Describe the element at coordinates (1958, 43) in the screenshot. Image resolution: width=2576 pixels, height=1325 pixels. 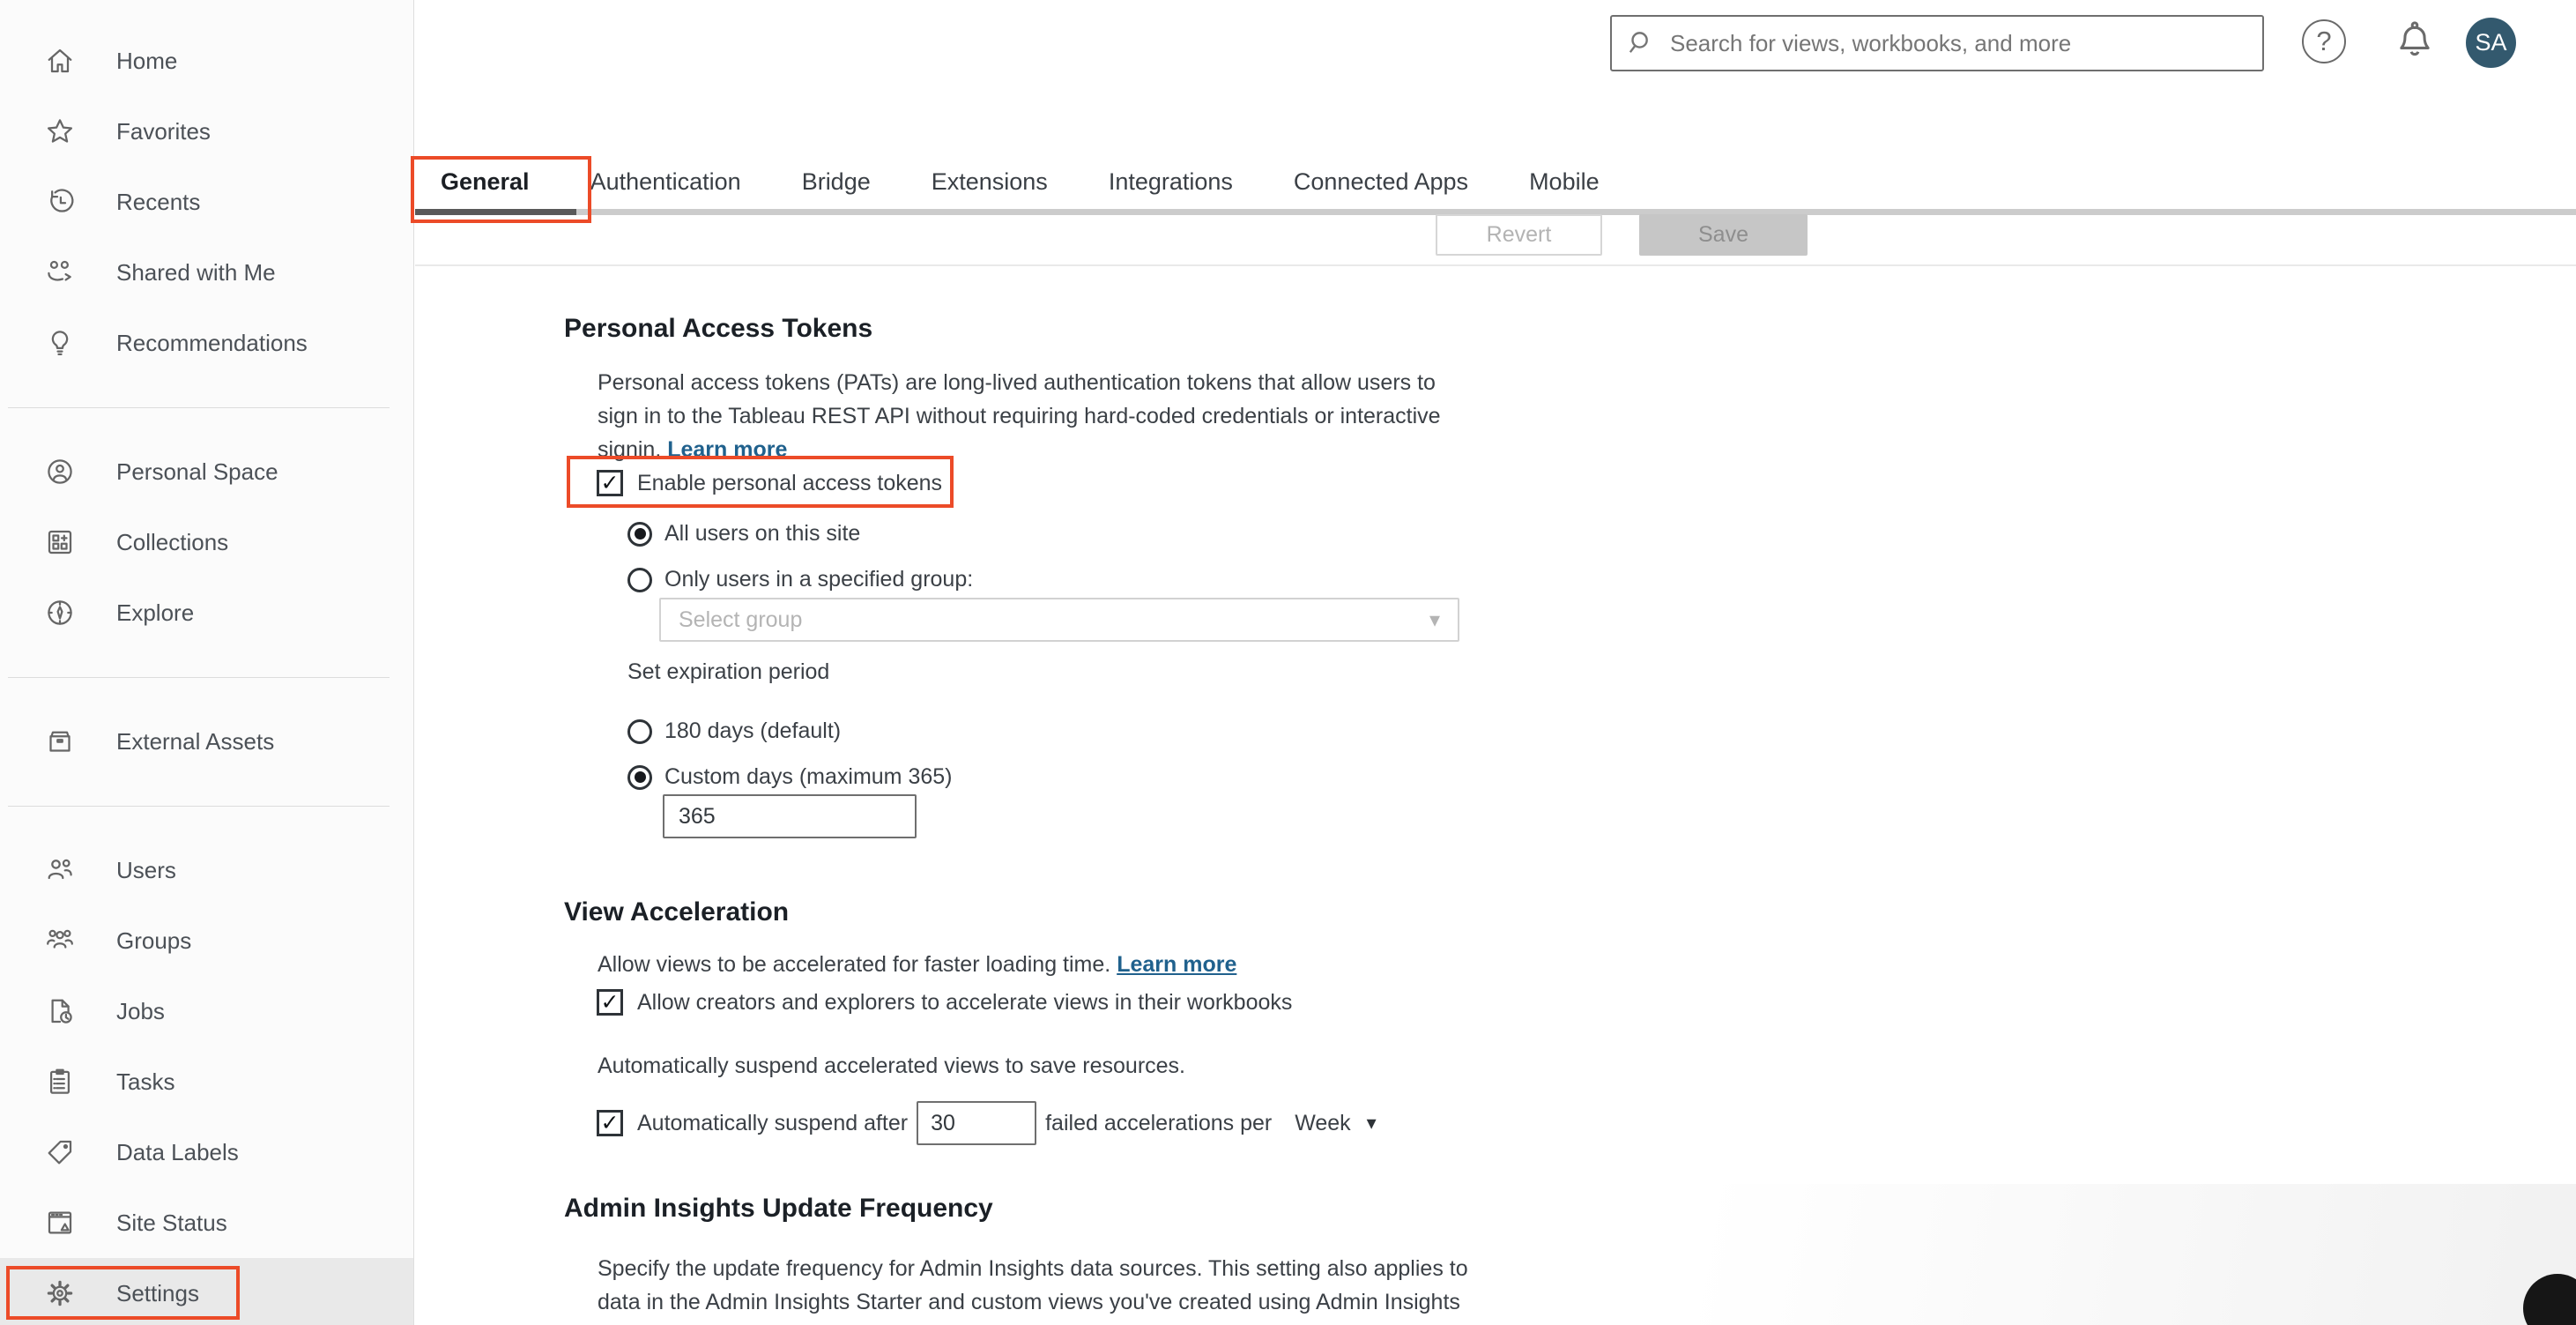
I see `search-input` at that location.